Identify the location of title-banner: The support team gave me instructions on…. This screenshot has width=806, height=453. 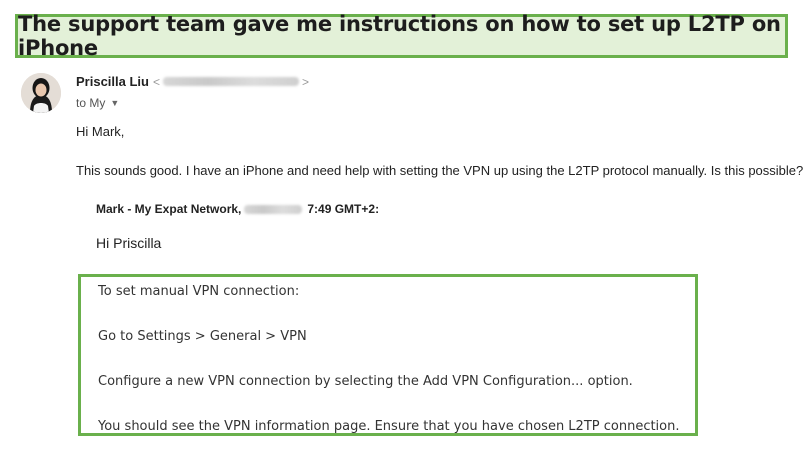
(401, 36).